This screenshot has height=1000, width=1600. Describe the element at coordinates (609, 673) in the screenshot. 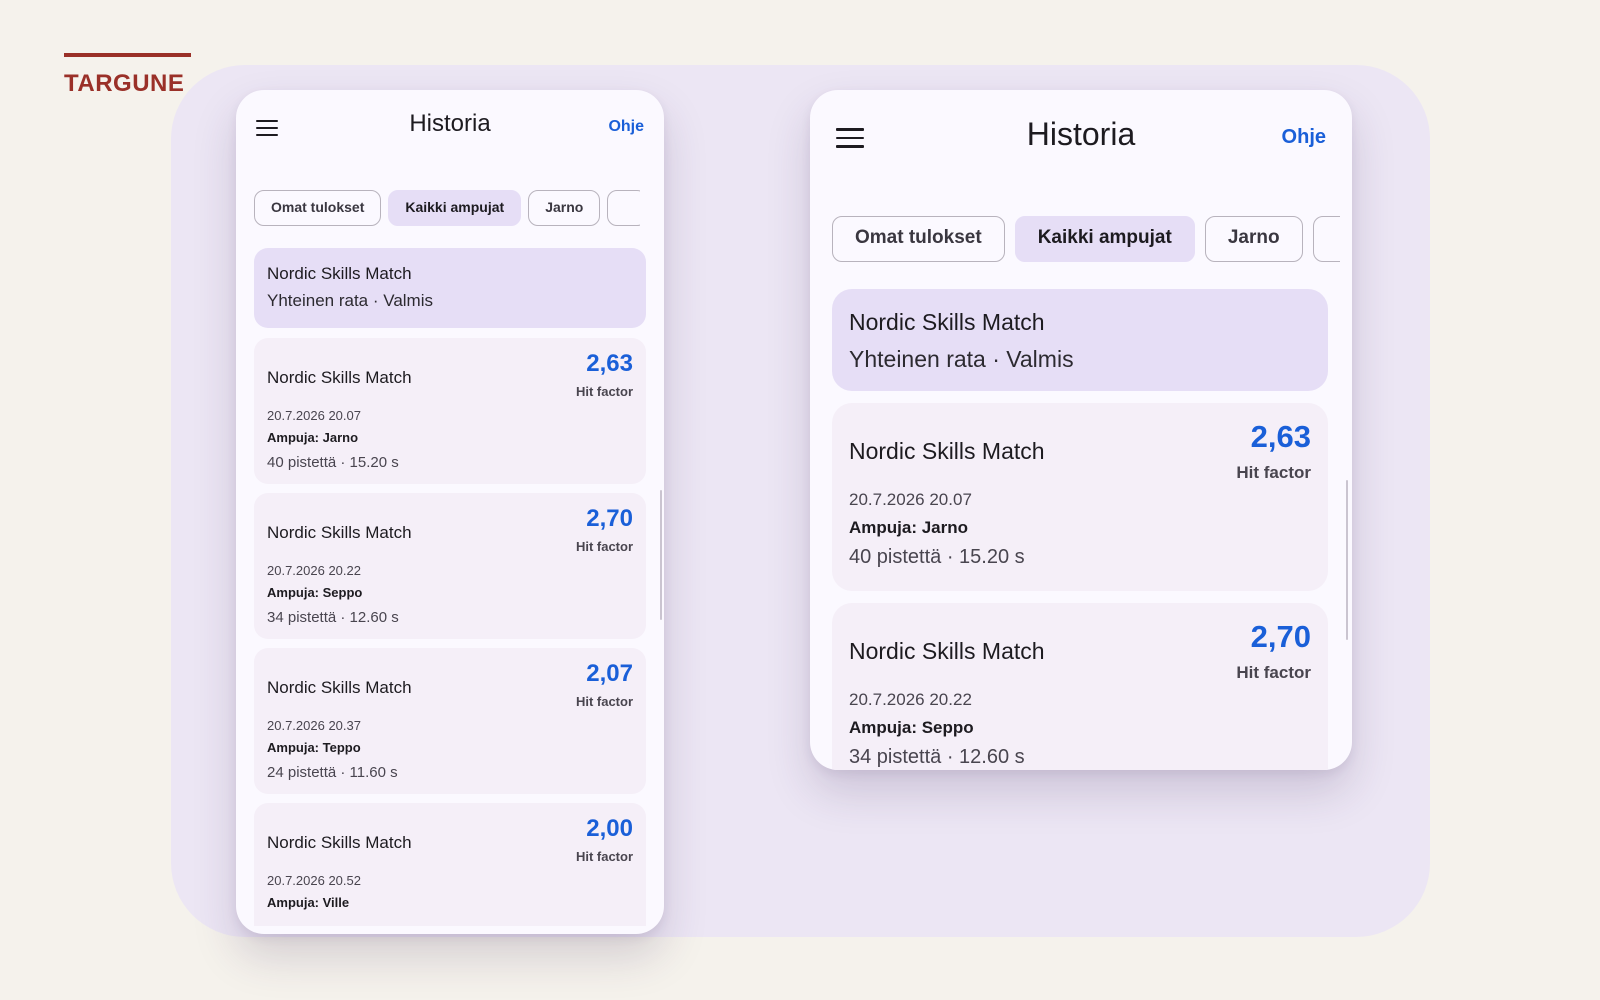

I see `hit-factor-value: 2,07` at that location.